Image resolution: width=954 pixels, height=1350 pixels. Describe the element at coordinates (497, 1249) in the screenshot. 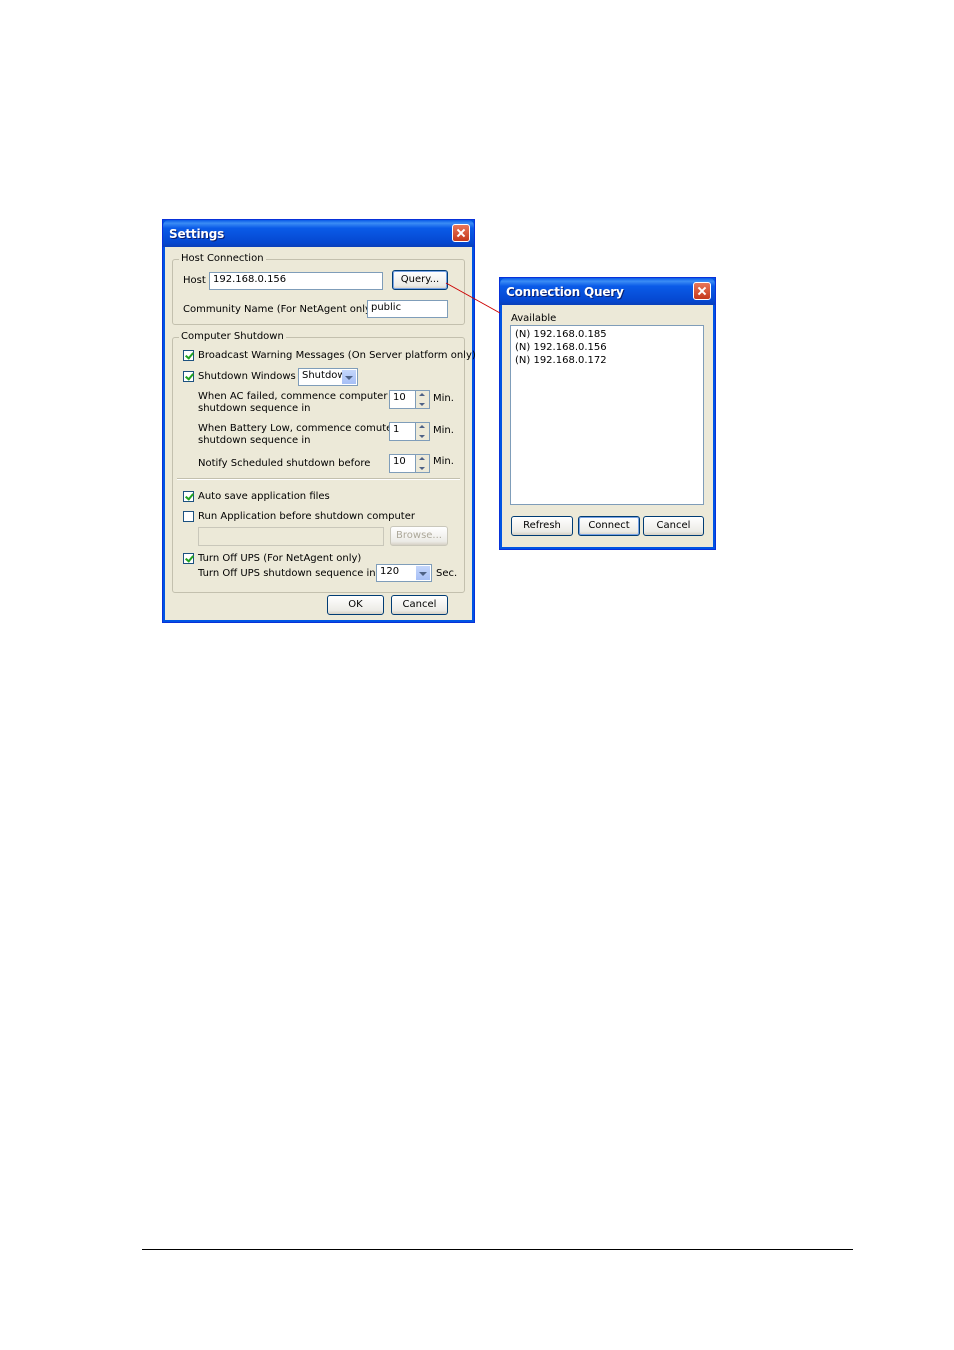

I see `footer-rule` at that location.